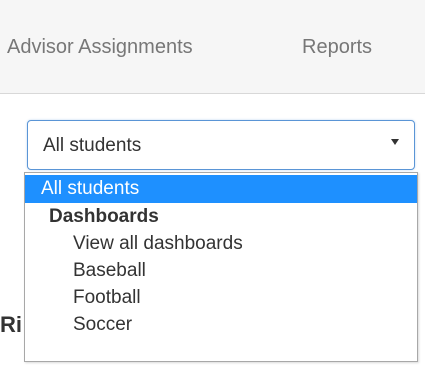 This screenshot has height=368, width=425. Describe the element at coordinates (221, 145) in the screenshot. I see `student-filter-select: All students` at that location.